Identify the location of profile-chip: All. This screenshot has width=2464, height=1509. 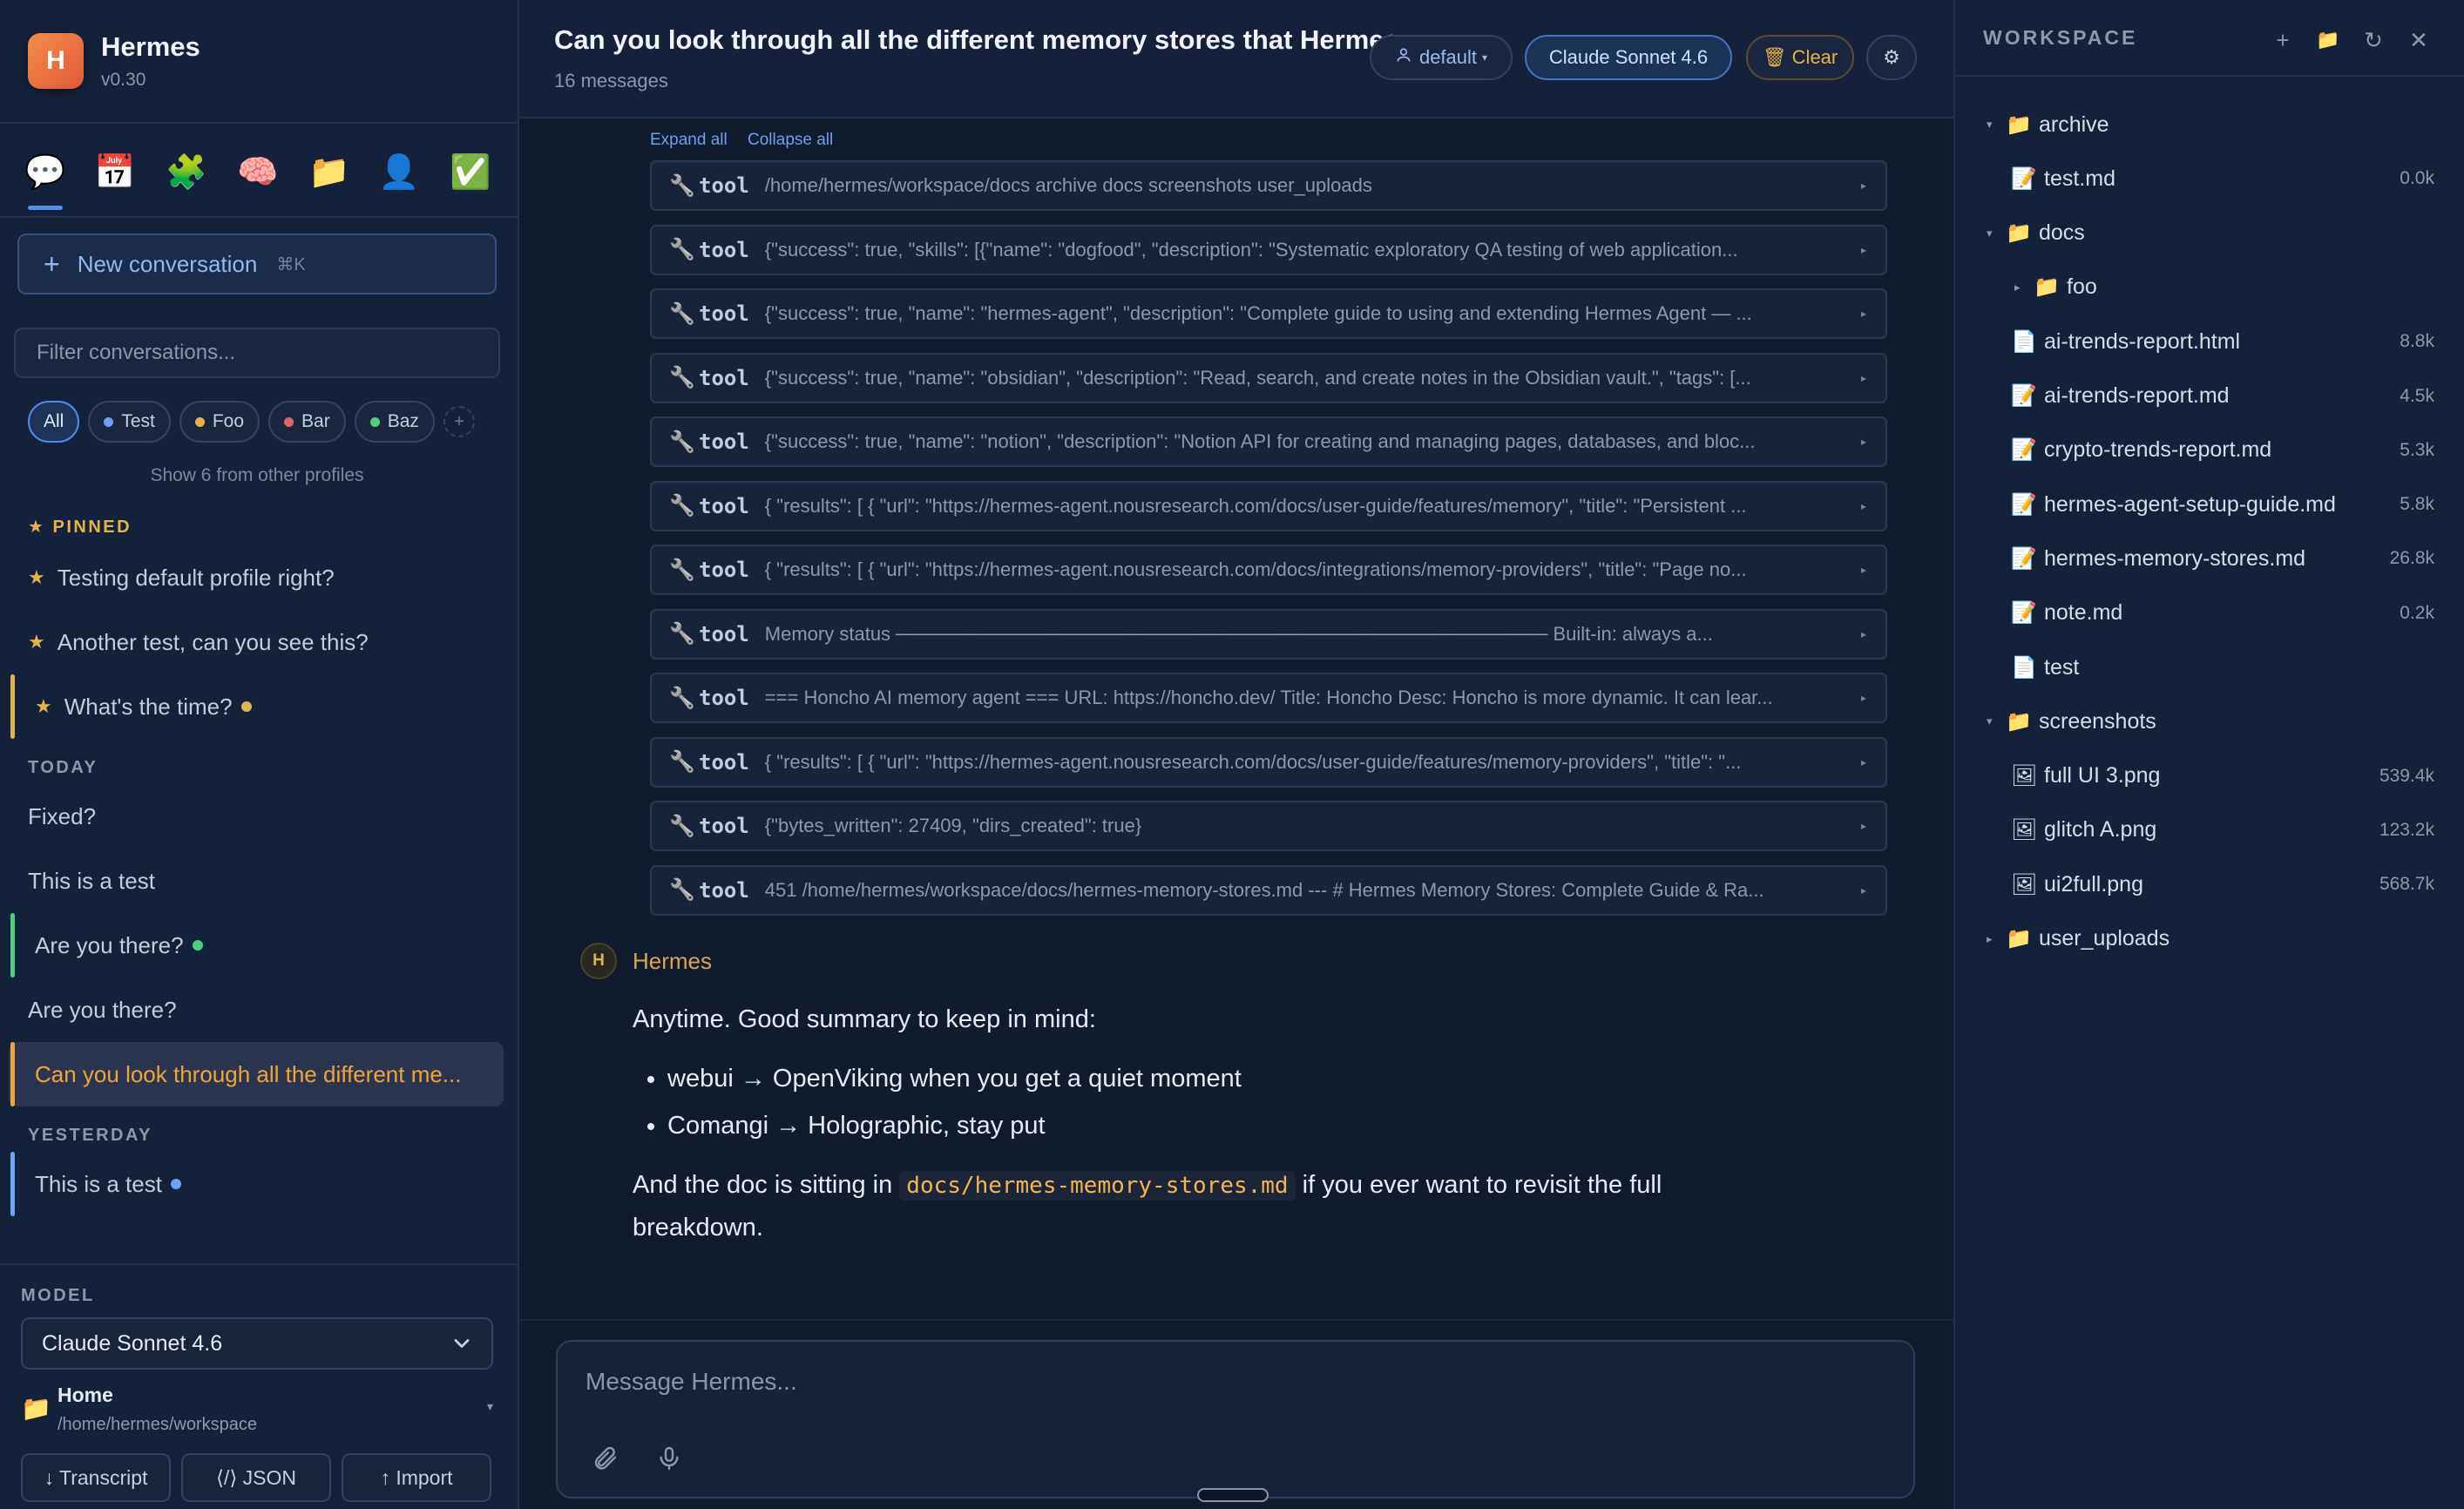
(54, 422).